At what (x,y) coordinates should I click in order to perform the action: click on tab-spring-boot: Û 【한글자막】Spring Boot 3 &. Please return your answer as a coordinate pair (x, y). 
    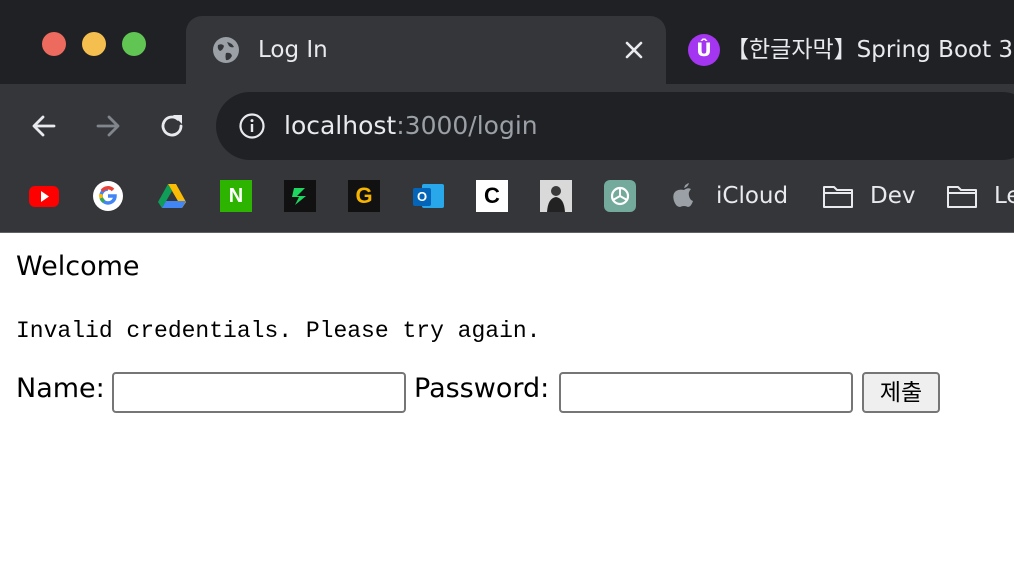
    Looking at the image, I should click on (843, 50).